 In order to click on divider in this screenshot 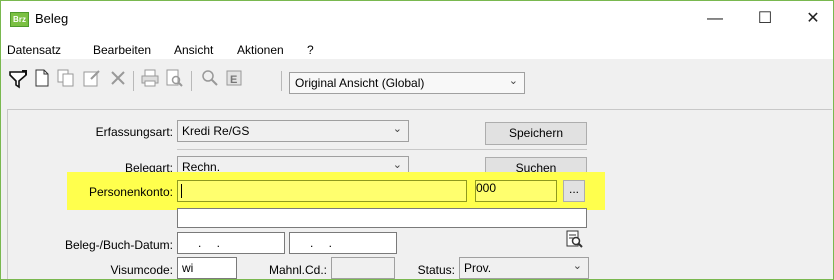, I will do `click(382, 149)`.